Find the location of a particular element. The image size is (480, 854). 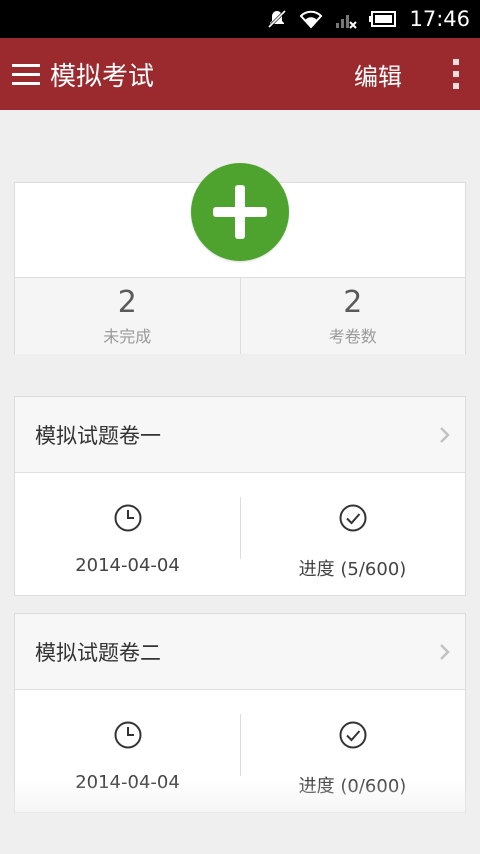

edit-button: 编辑 is located at coordinates (378, 74).